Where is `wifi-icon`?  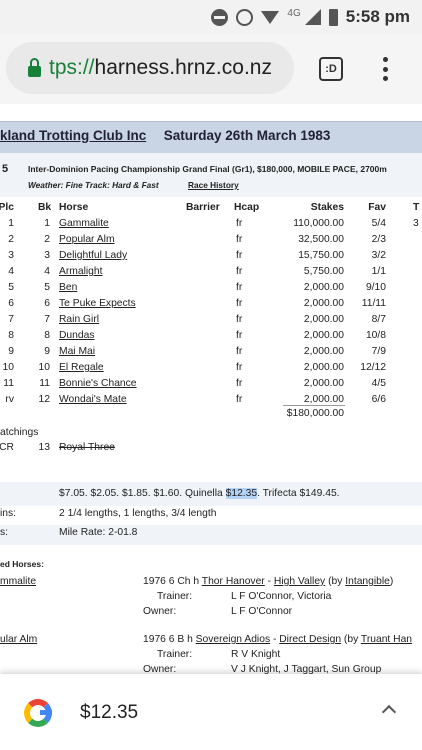
wifi-icon is located at coordinates (270, 17).